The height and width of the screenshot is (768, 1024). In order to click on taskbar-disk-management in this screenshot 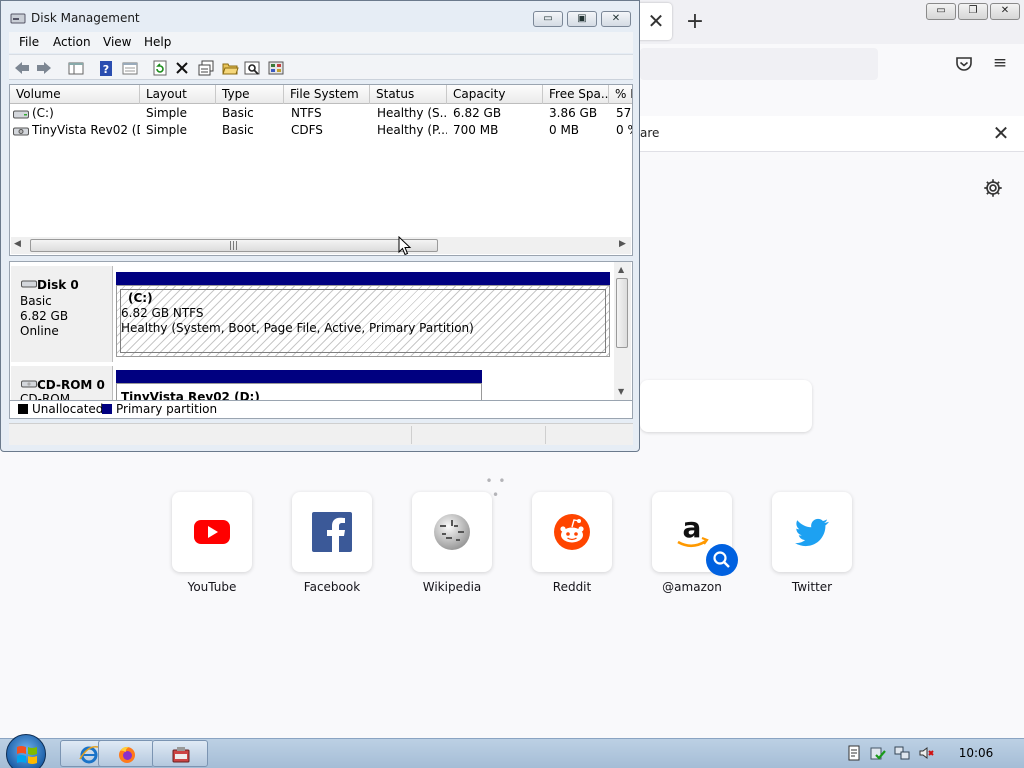, I will do `click(180, 753)`.